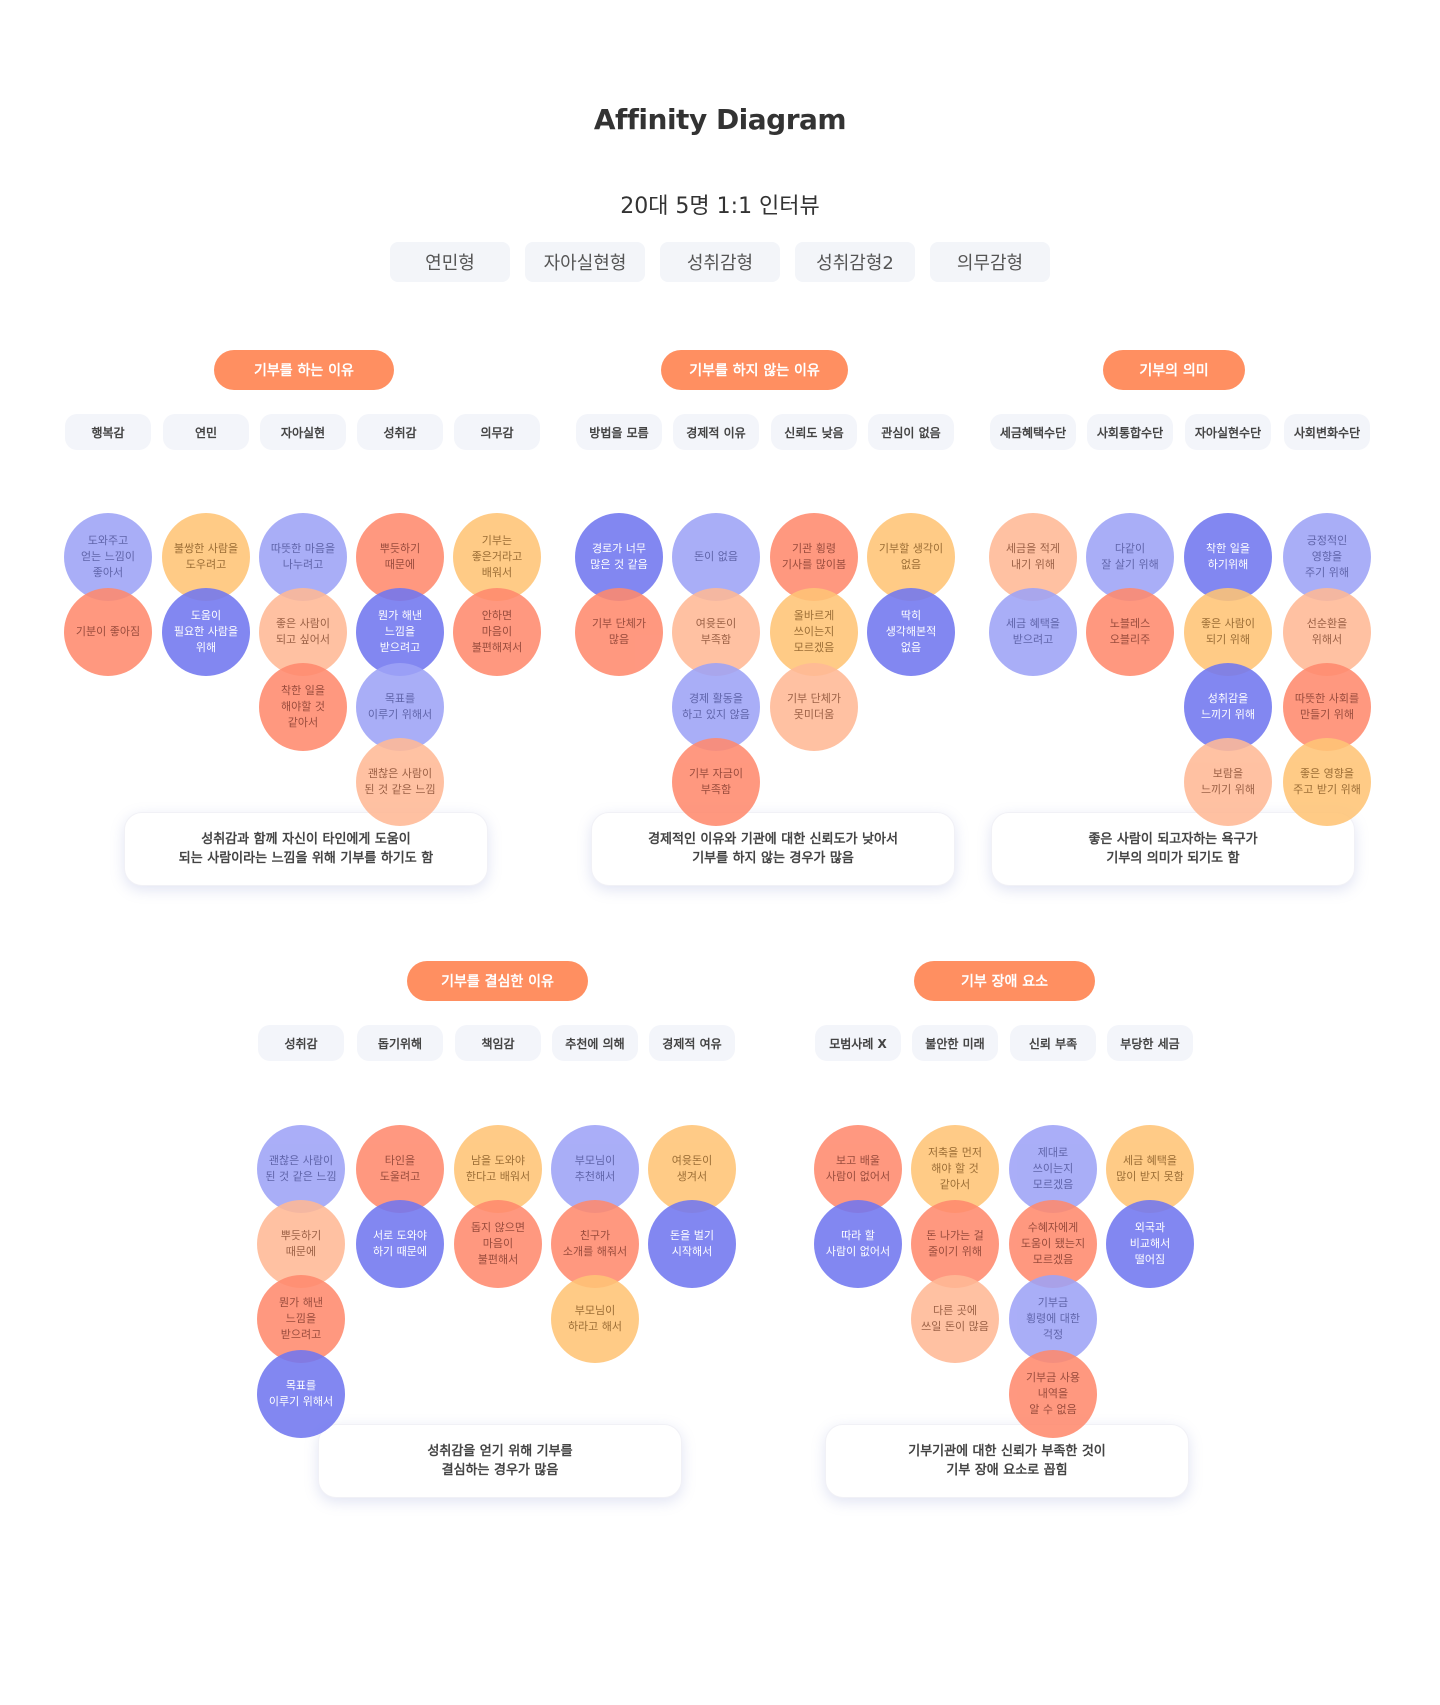 The width and height of the screenshot is (1440, 1705). I want to click on category-label: 경제적 여유, so click(692, 1043).